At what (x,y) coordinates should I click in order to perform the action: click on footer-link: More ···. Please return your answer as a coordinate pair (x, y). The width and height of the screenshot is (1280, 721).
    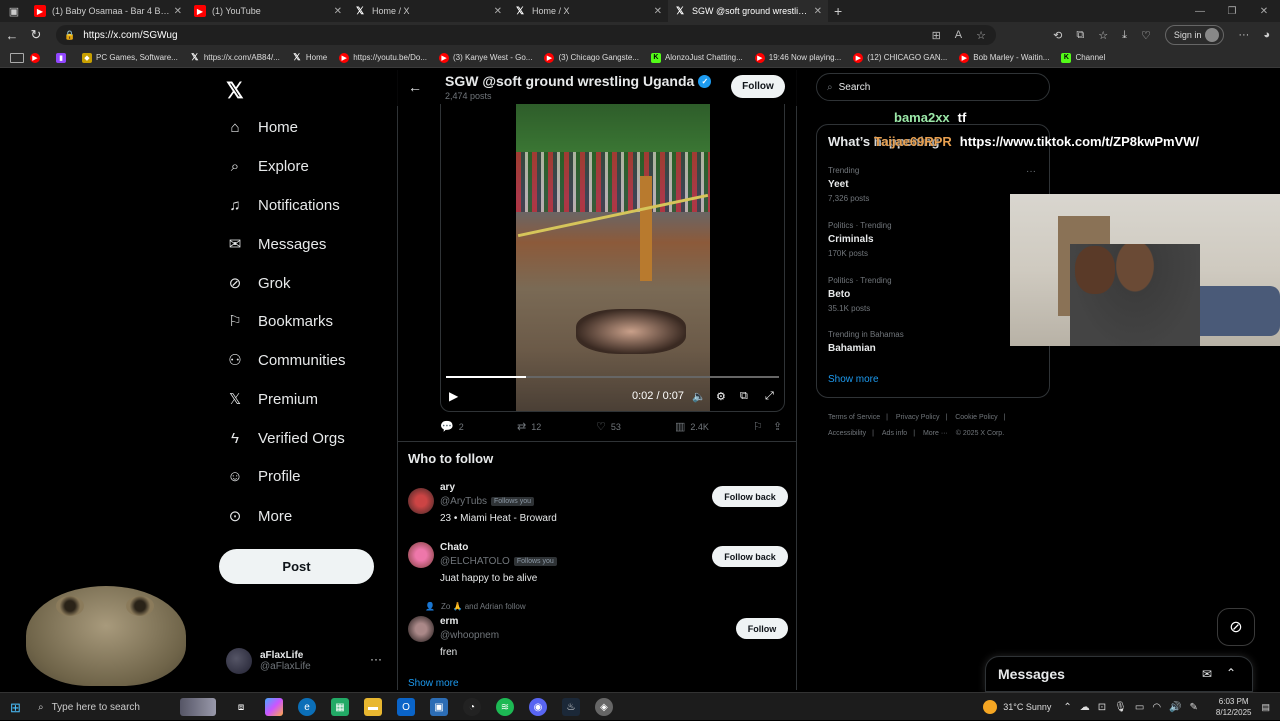
    Looking at the image, I should click on (935, 433).